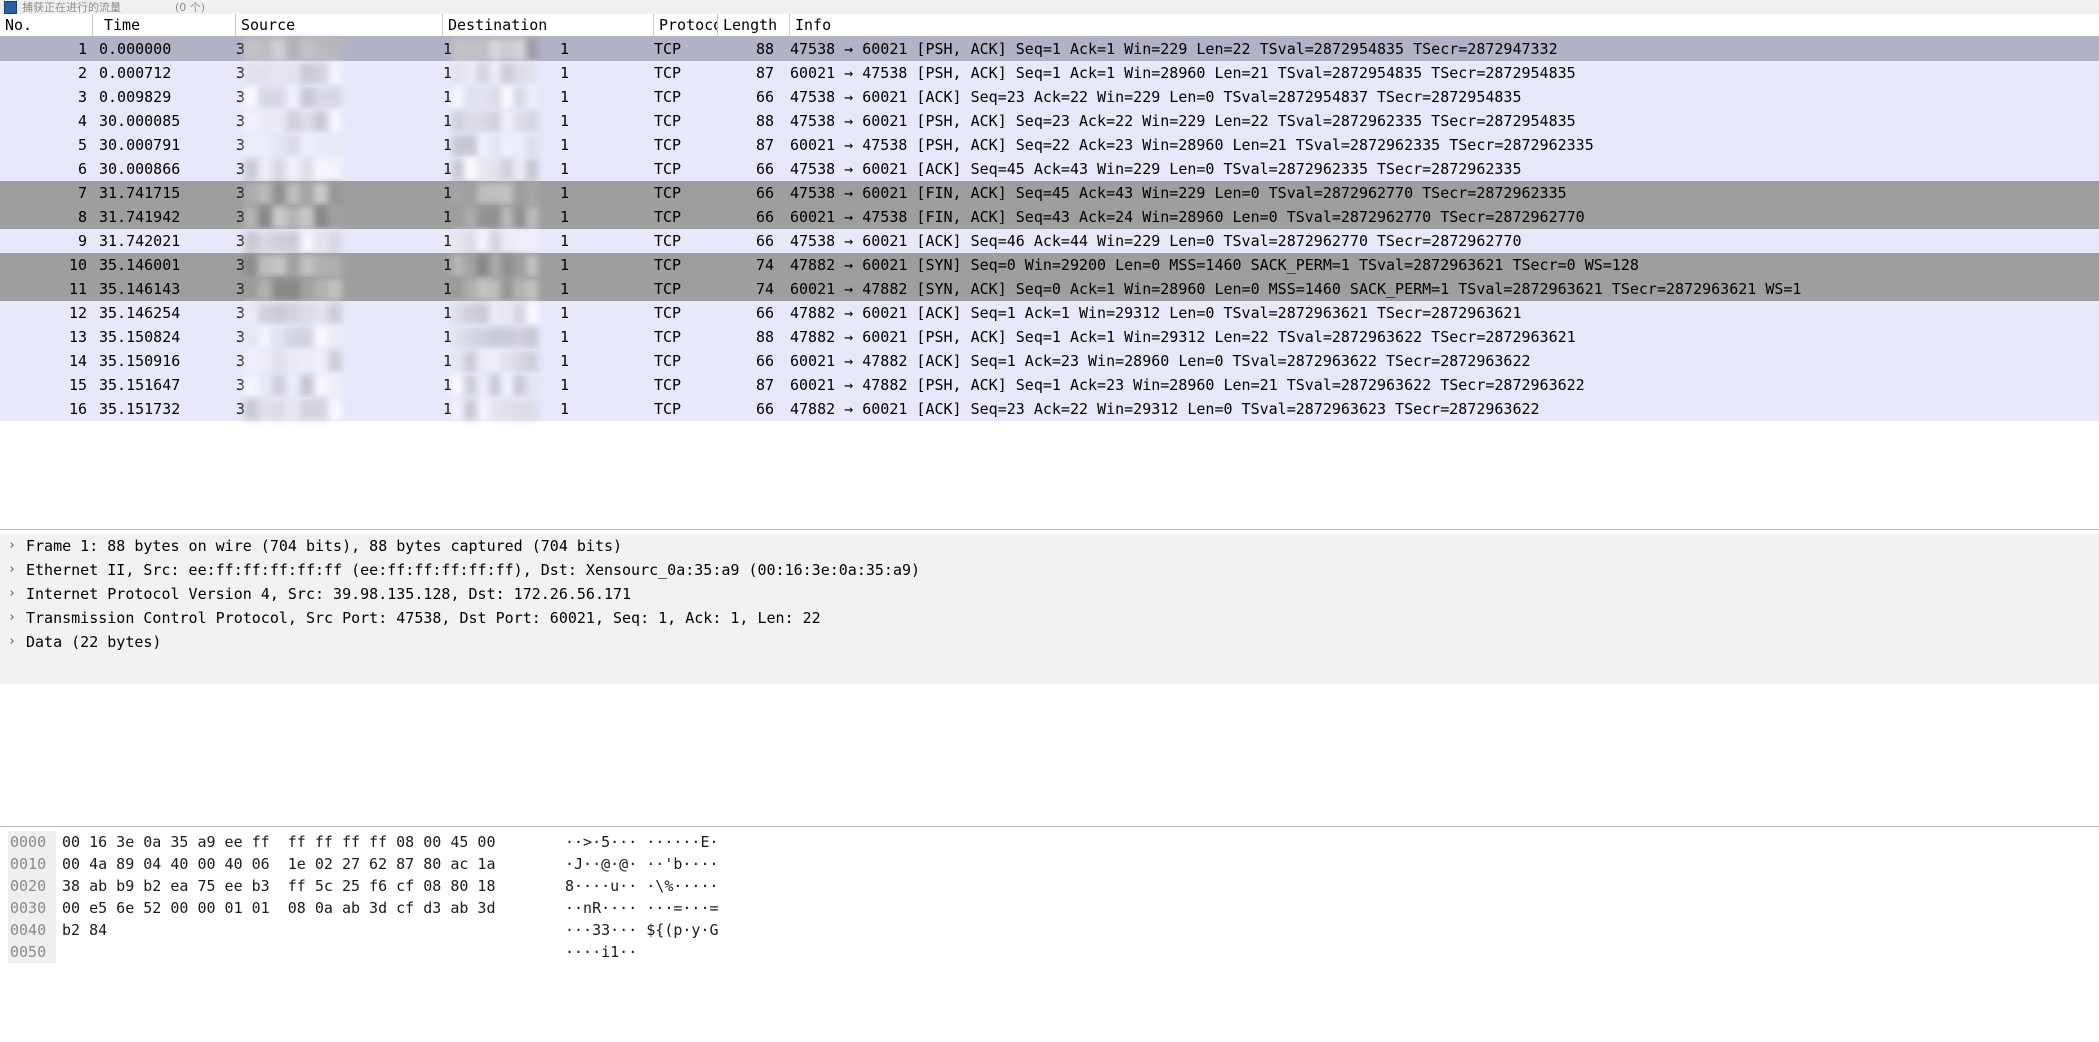 The width and height of the screenshot is (2099, 1042). I want to click on packet-time: 0.000000, so click(135, 49).